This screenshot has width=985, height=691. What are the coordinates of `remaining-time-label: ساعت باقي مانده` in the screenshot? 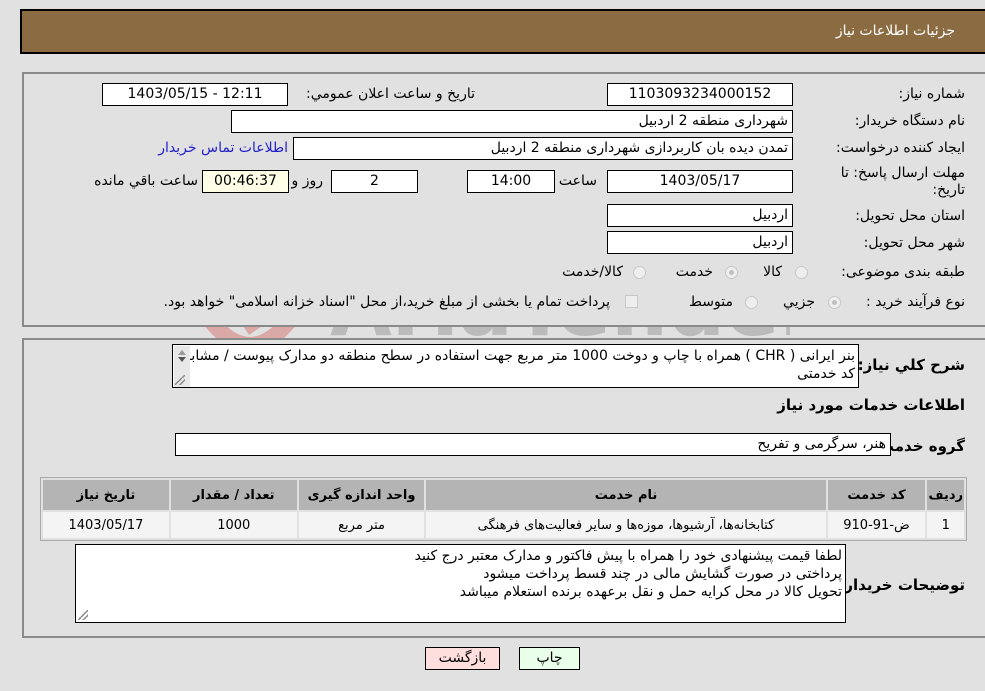 It's located at (146, 181).